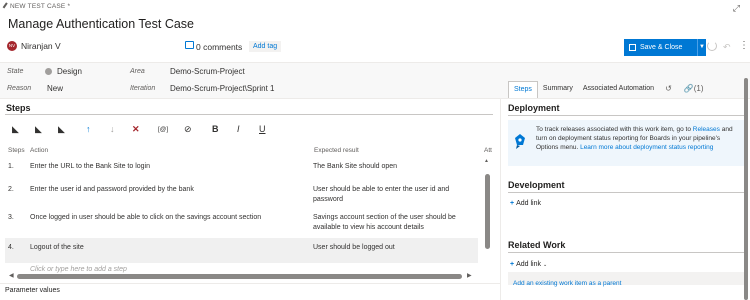 This screenshot has width=750, height=300. I want to click on comments-link: 0 comments, so click(219, 47).